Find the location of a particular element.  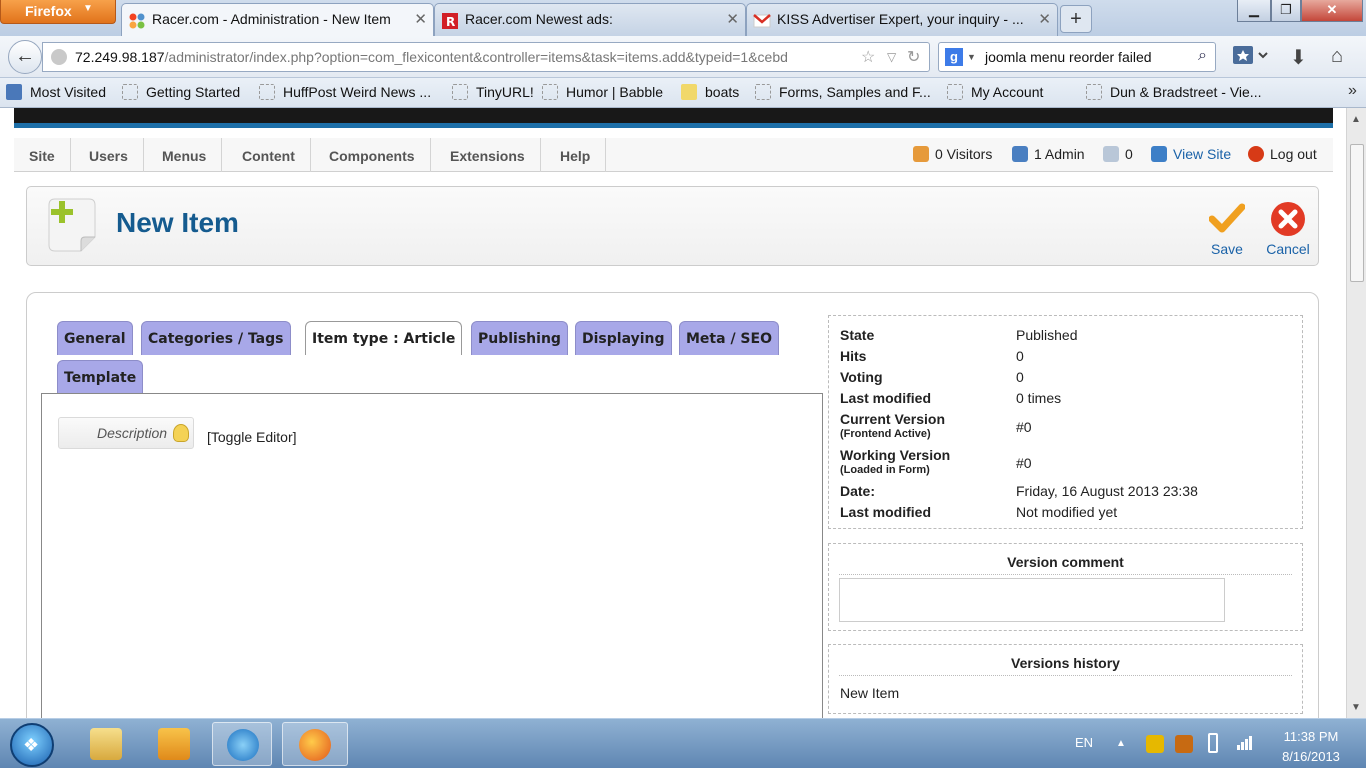

chevron-right-double-icon: » is located at coordinates (1352, 91).